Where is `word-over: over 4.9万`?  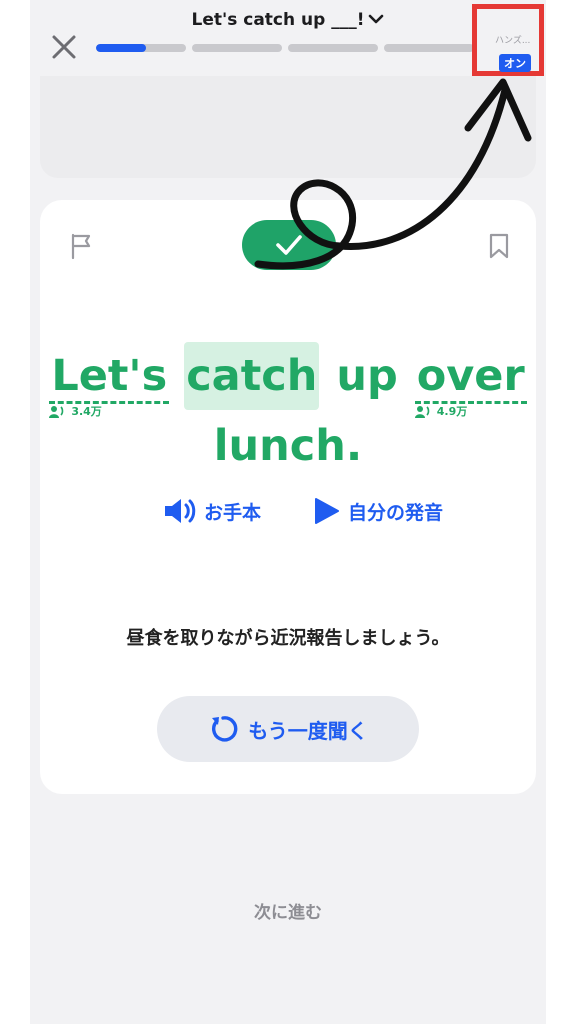 word-over: over 4.9万 is located at coordinates (470, 384).